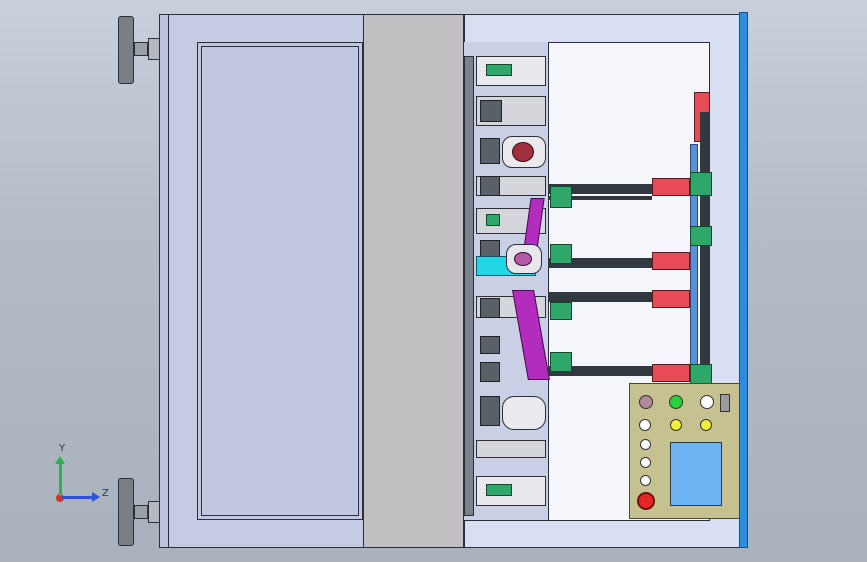 This screenshot has height=562, width=867. I want to click on triad-z-arrow-icon, so click(96, 497).